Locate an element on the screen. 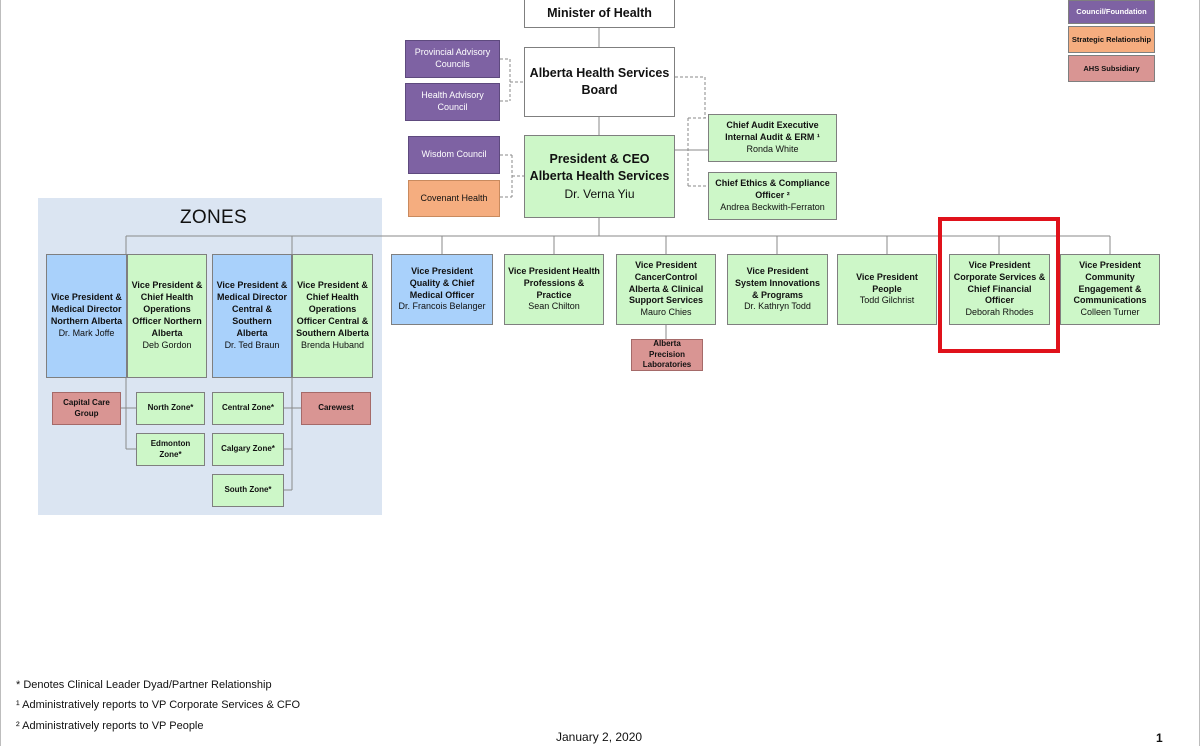 This screenshot has height=748, width=1200. minister-box: Minister of Health is located at coordinates (599, 14).